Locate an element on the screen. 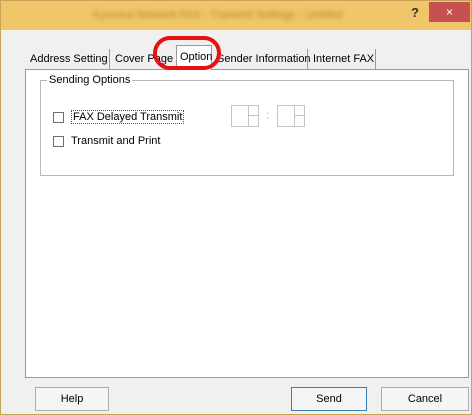 This screenshot has height=415, width=472. transmit-and-print-label: Transmit and Print is located at coordinates (115, 141).